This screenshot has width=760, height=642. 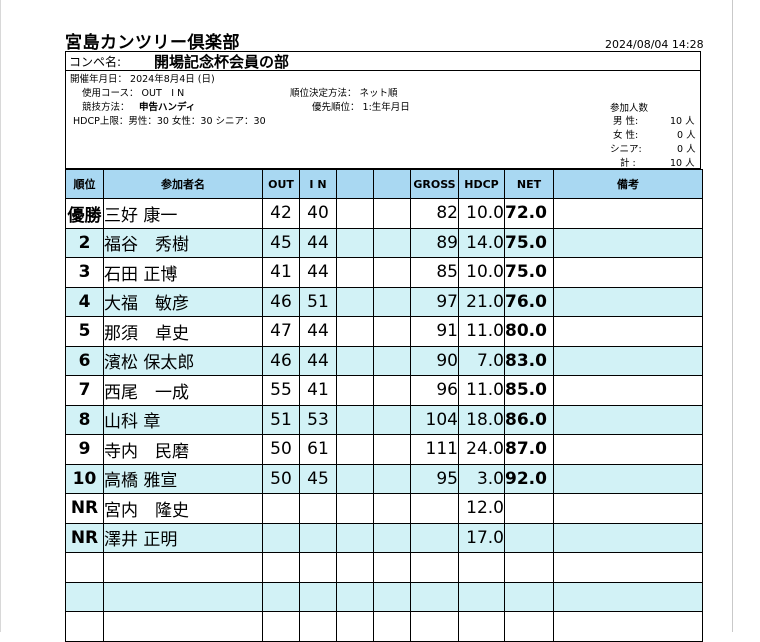 What do you see at coordinates (481, 478) in the screenshot?
I see `cell-hdcp: 3.0` at bounding box center [481, 478].